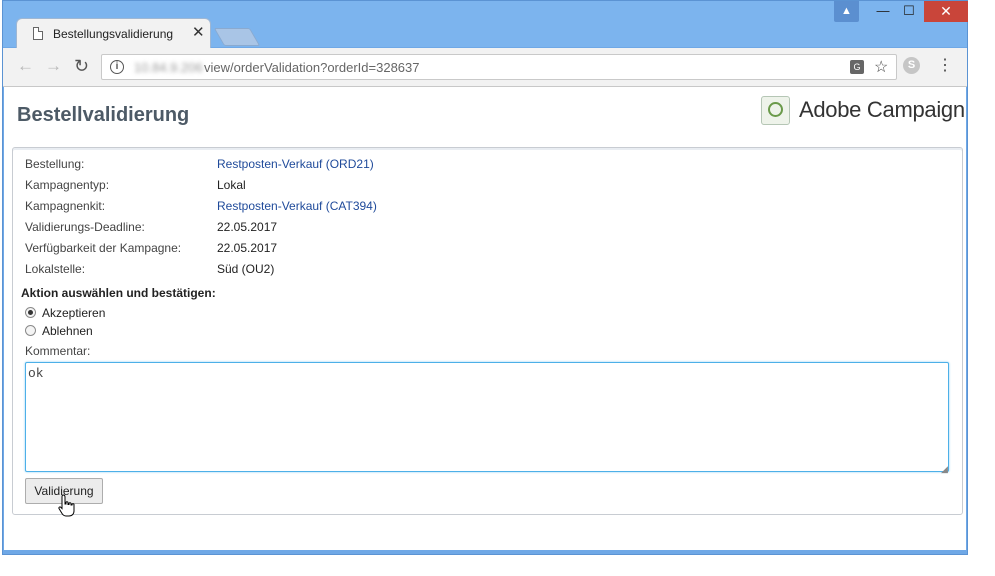 The height and width of the screenshot is (576, 995). Describe the element at coordinates (118, 293) in the screenshot. I see `action-heading: Aktion auswählen und bestätigen:` at that location.